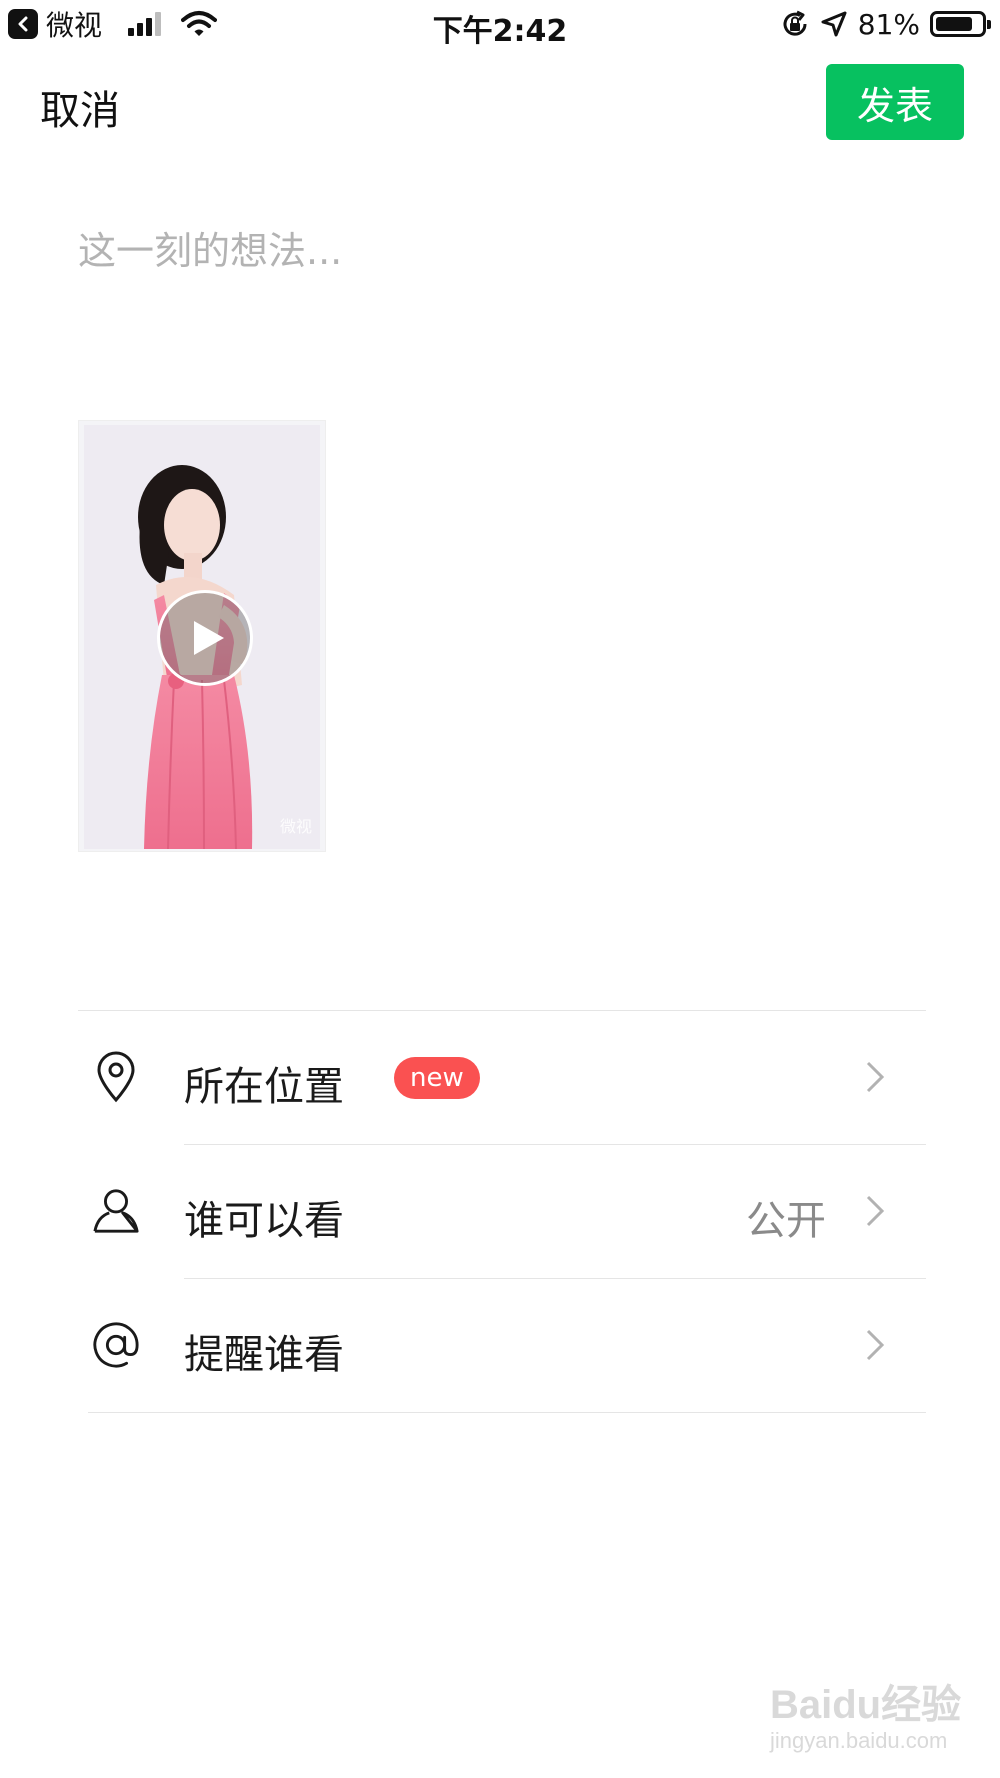 This screenshot has width=1000, height=1778. Describe the element at coordinates (116, 1077) in the screenshot. I see `location-pin-icon` at that location.